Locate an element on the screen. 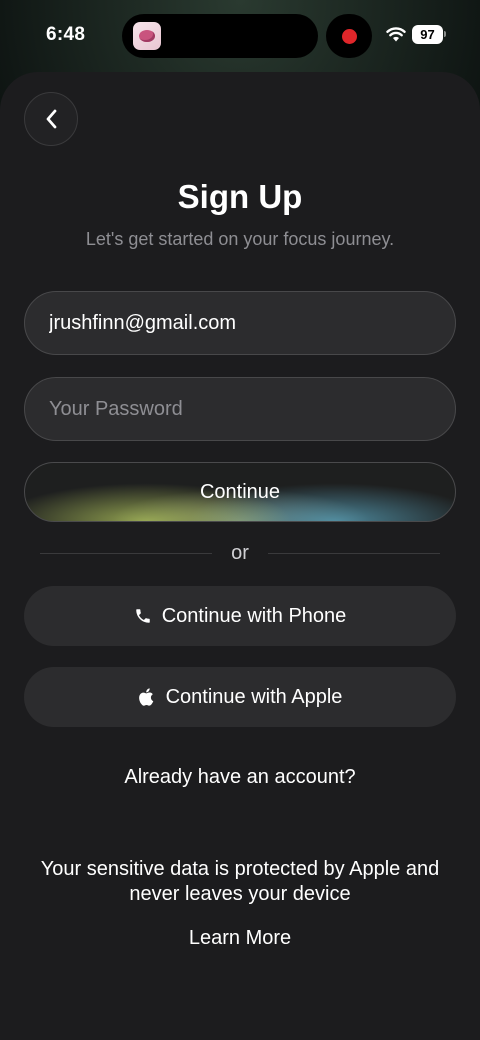  apple-logo-icon is located at coordinates (147, 697).